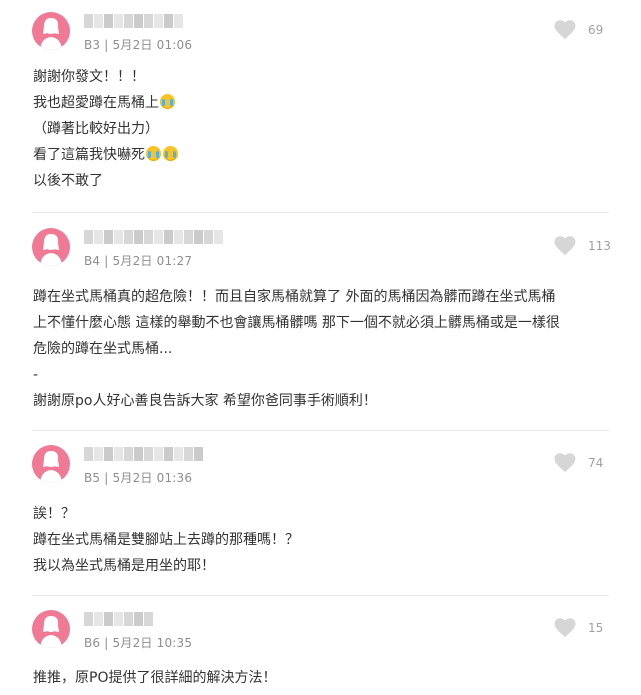 This screenshot has width=641, height=695. I want to click on comment-meta: B5 | 5月2日 01:36, so click(138, 478).